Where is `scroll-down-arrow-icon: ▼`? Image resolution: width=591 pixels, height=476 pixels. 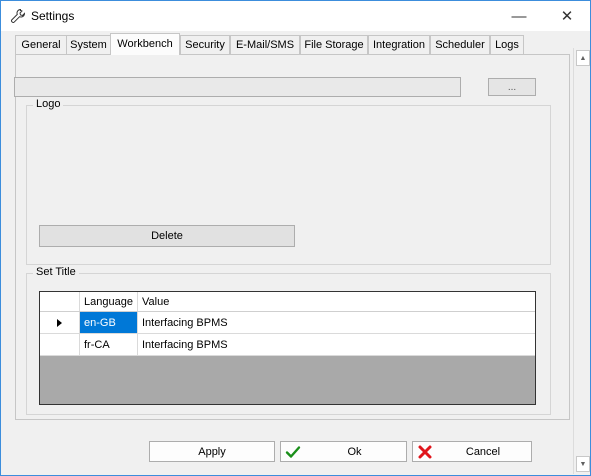
scroll-down-arrow-icon: ▼ is located at coordinates (583, 464).